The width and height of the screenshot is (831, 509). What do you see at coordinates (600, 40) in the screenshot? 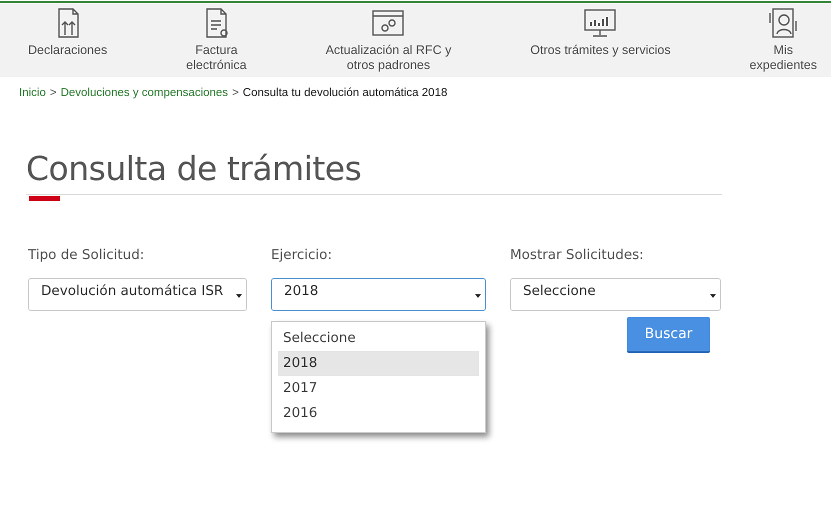
I see `nav-item: Otros trámites y servicios` at bounding box center [600, 40].